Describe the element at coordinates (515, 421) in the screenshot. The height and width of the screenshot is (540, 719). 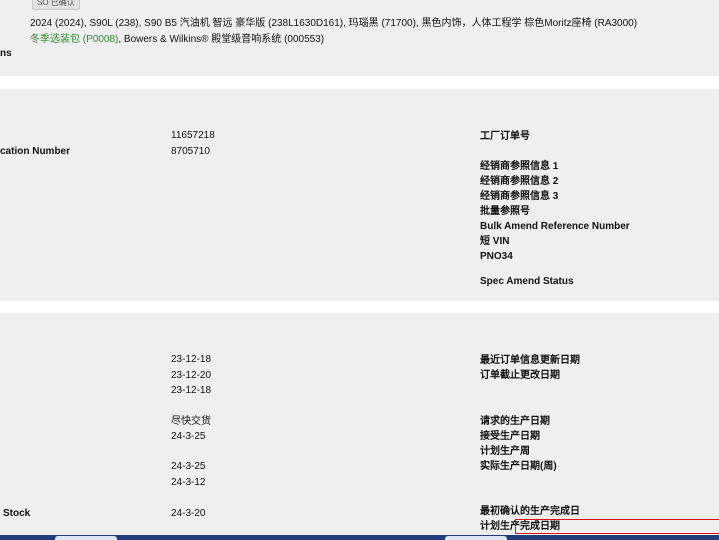
I see `requested-production-date-label: 请求的生产日期` at that location.